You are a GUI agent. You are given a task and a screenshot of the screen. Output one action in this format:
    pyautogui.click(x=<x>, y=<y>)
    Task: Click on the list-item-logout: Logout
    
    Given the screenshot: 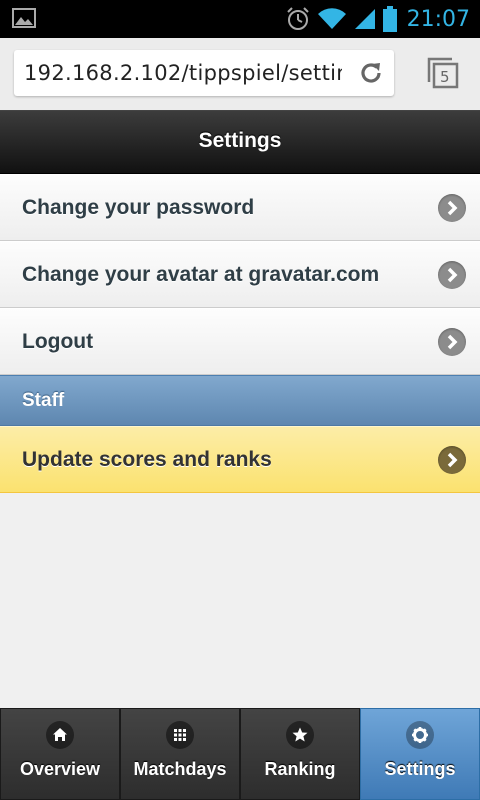 What is the action you would take?
    pyautogui.click(x=240, y=341)
    